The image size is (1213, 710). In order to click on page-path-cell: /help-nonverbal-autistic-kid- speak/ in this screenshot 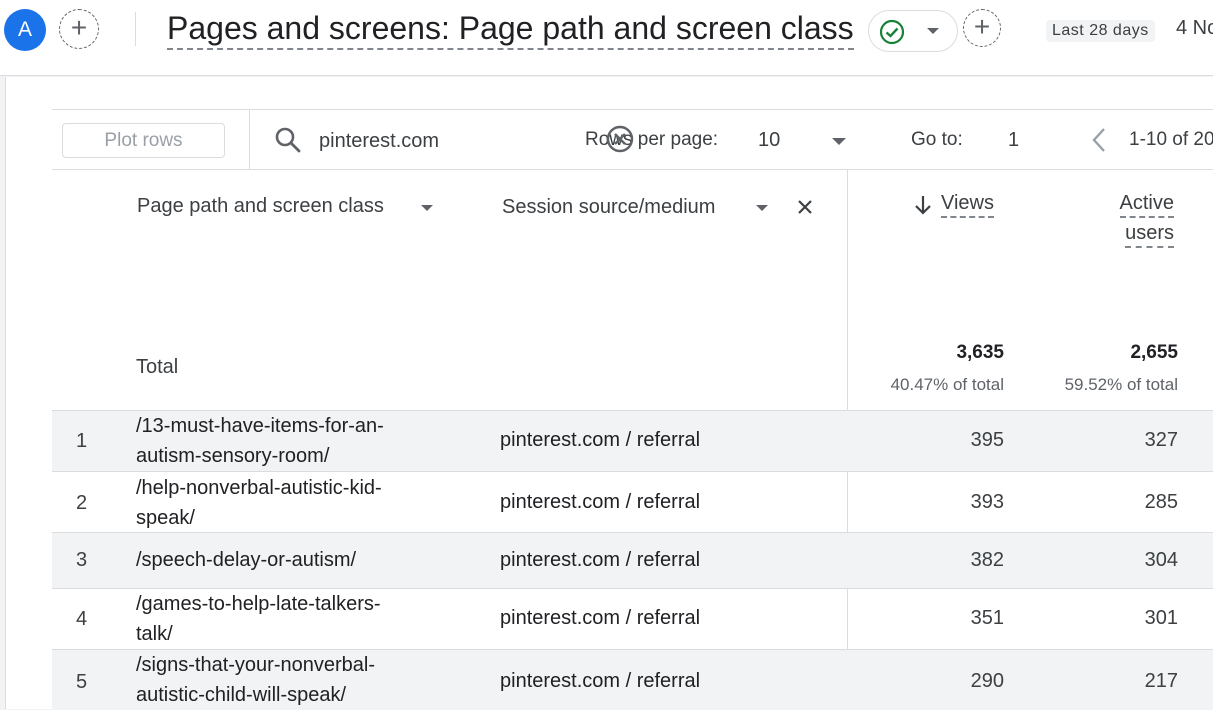, I will do `click(286, 503)`.